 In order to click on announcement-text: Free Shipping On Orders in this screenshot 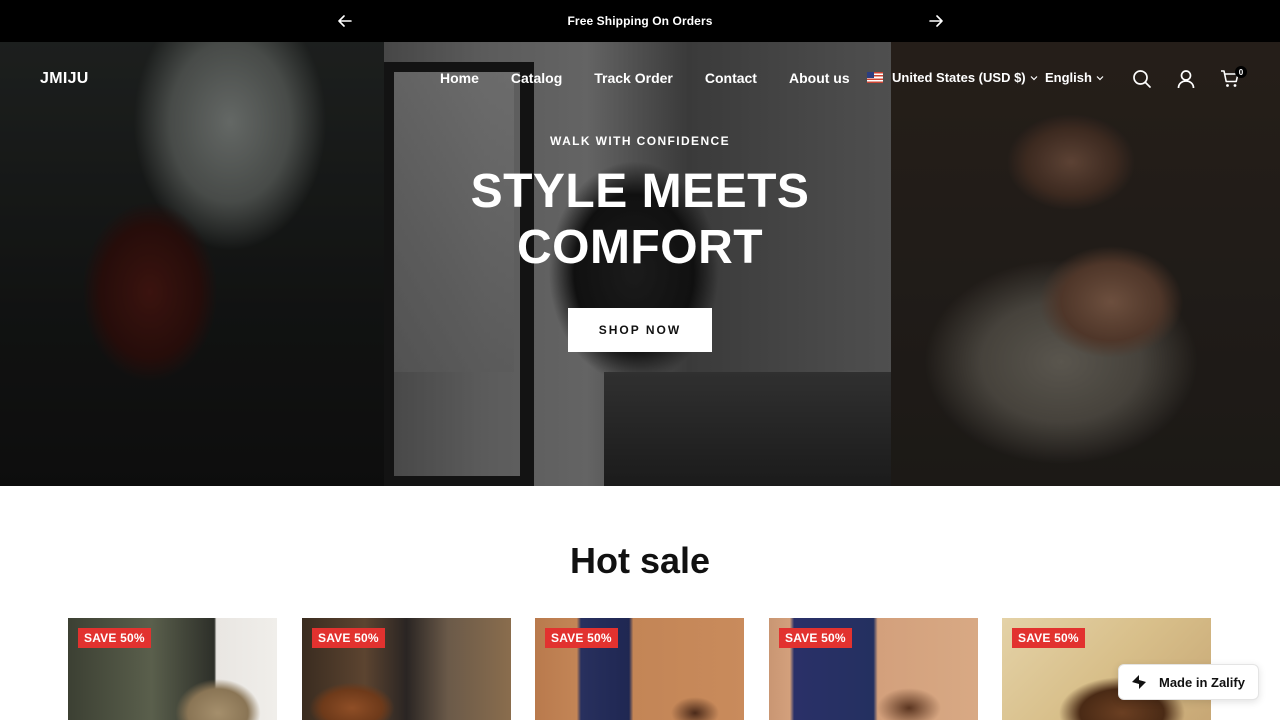, I will do `click(640, 21)`.